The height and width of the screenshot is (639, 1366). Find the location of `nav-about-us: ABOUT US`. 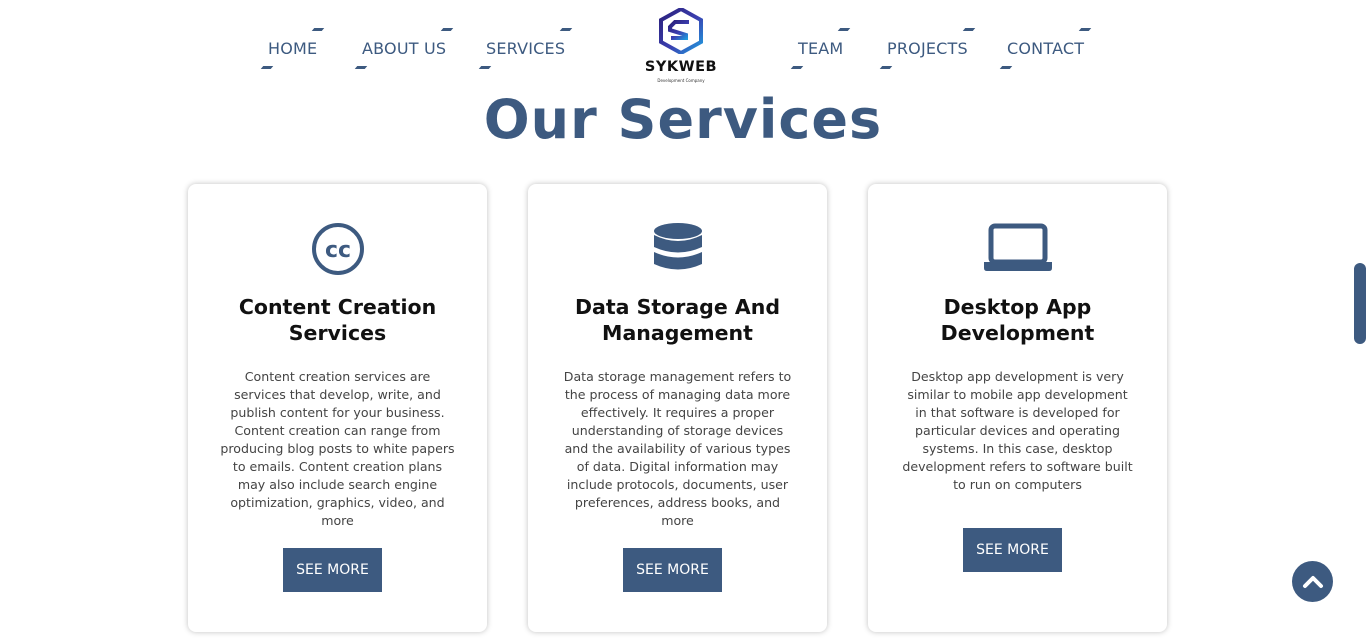

nav-about-us: ABOUT US is located at coordinates (404, 49).